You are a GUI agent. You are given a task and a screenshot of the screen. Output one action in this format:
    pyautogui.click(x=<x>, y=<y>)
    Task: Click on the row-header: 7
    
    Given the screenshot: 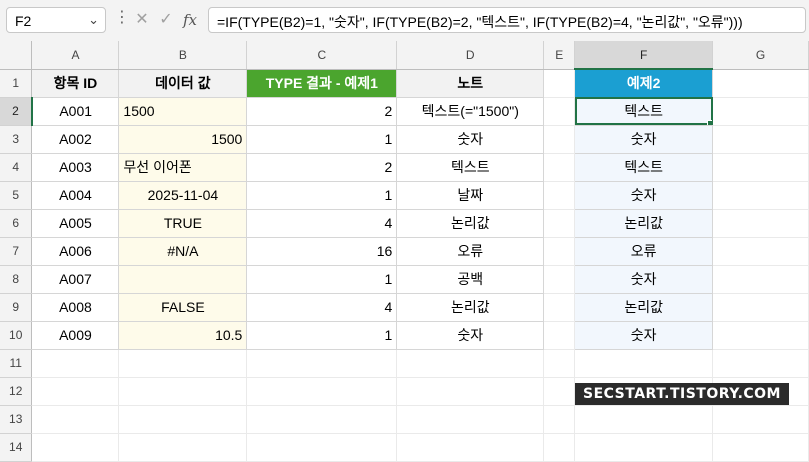 What is the action you would take?
    pyautogui.click(x=16, y=251)
    